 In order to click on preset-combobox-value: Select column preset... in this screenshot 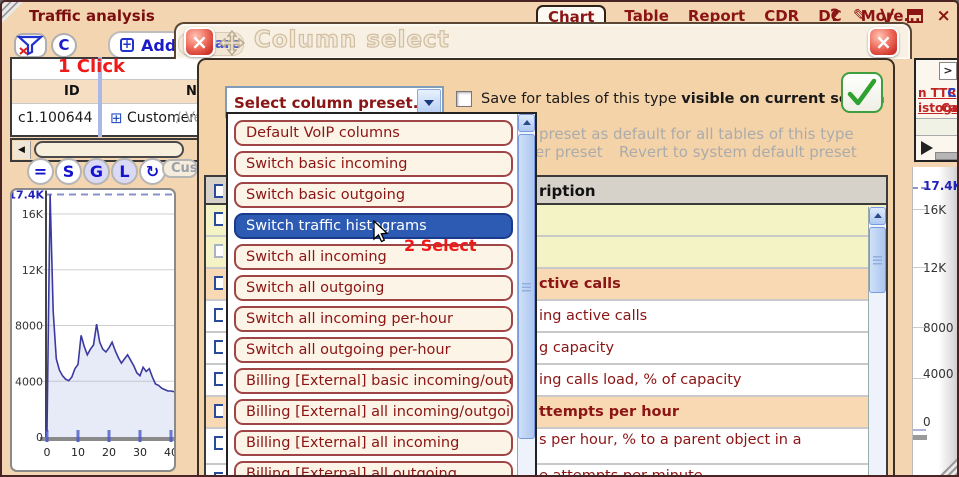, I will do `click(332, 103)`.